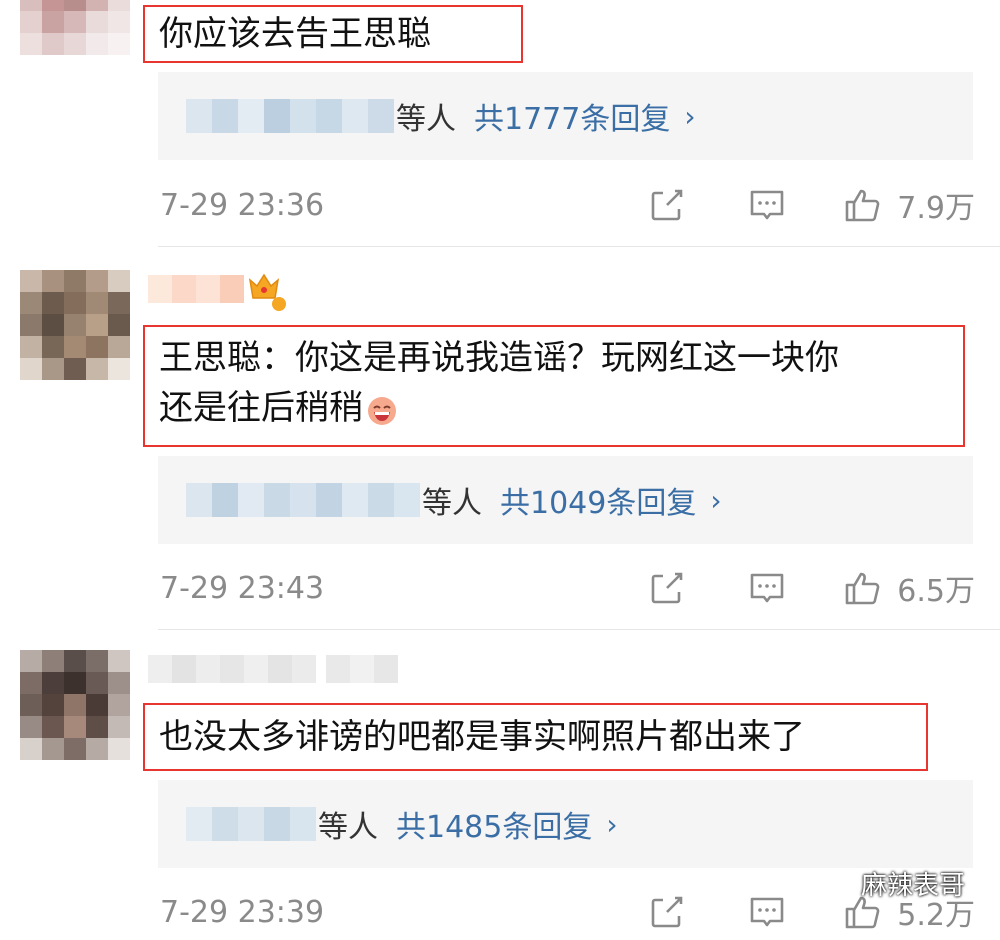 The image size is (1000, 940). I want to click on laughing-emoji-icon, so click(382, 408).